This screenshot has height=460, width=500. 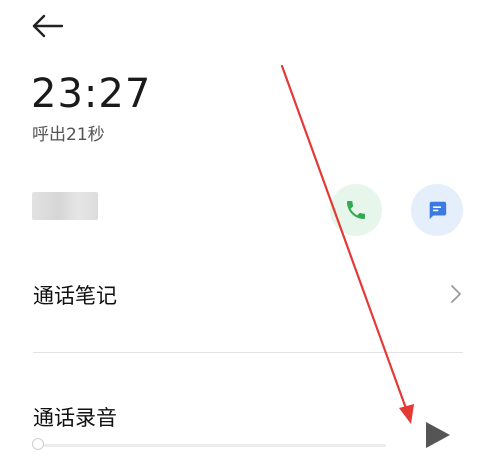 I want to click on back-button, so click(x=48, y=27).